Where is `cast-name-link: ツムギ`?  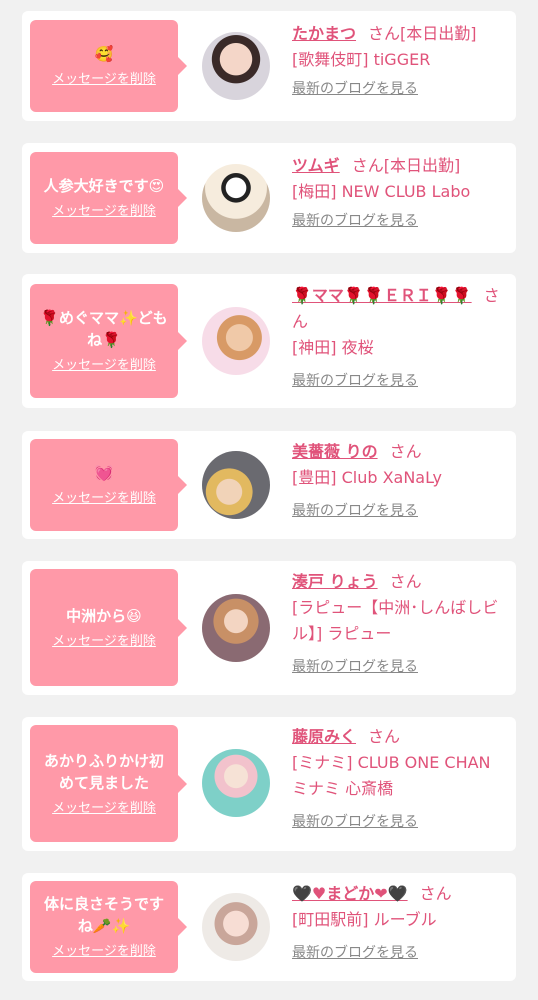
cast-name-link: ツムギ is located at coordinates (316, 165).